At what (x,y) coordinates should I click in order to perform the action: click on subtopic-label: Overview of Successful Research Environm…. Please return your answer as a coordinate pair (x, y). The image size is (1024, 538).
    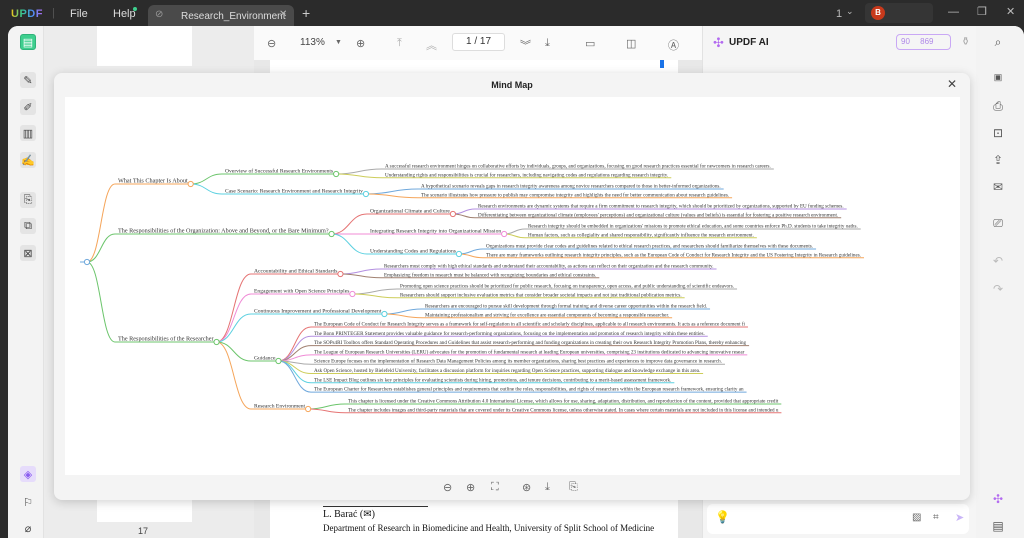
    Looking at the image, I should click on (279, 171).